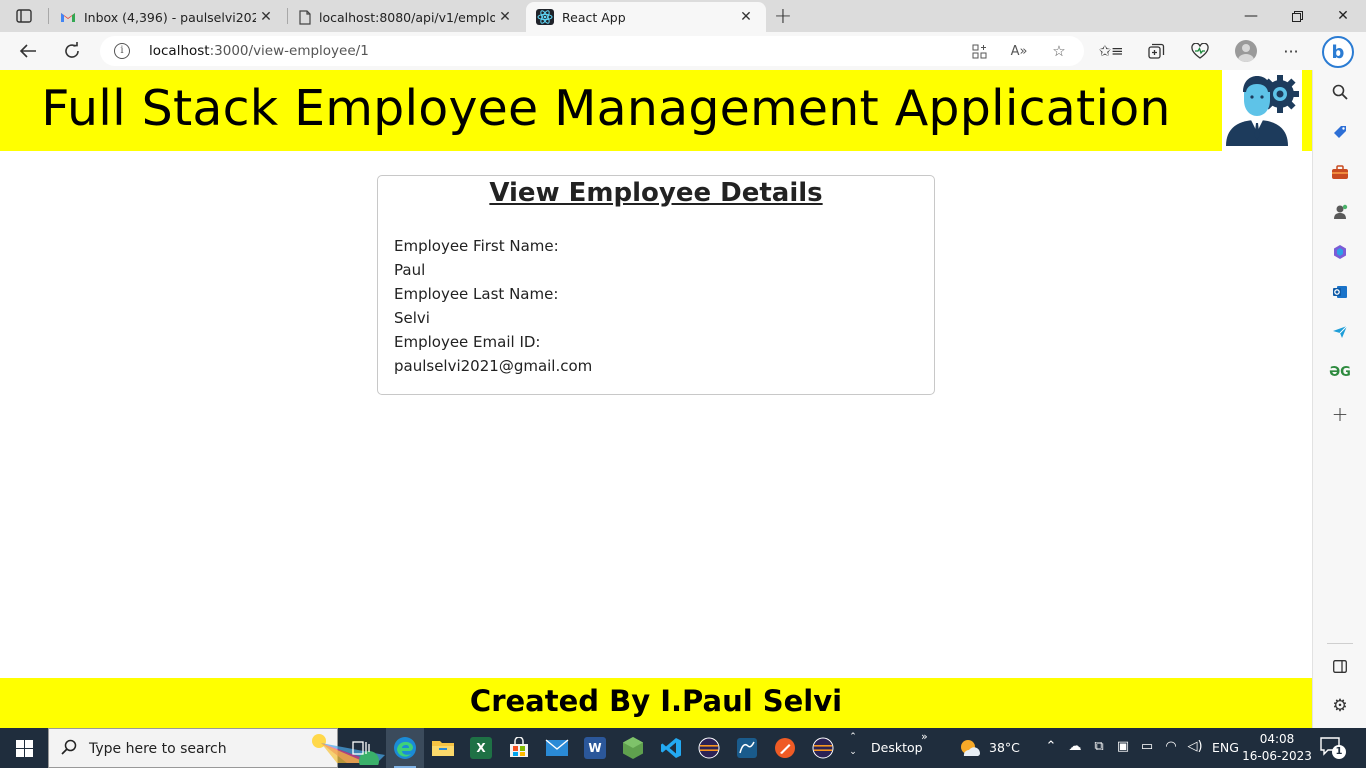 The image size is (1366, 768). I want to click on favorites-icon: ✩≡, so click(1110, 51).